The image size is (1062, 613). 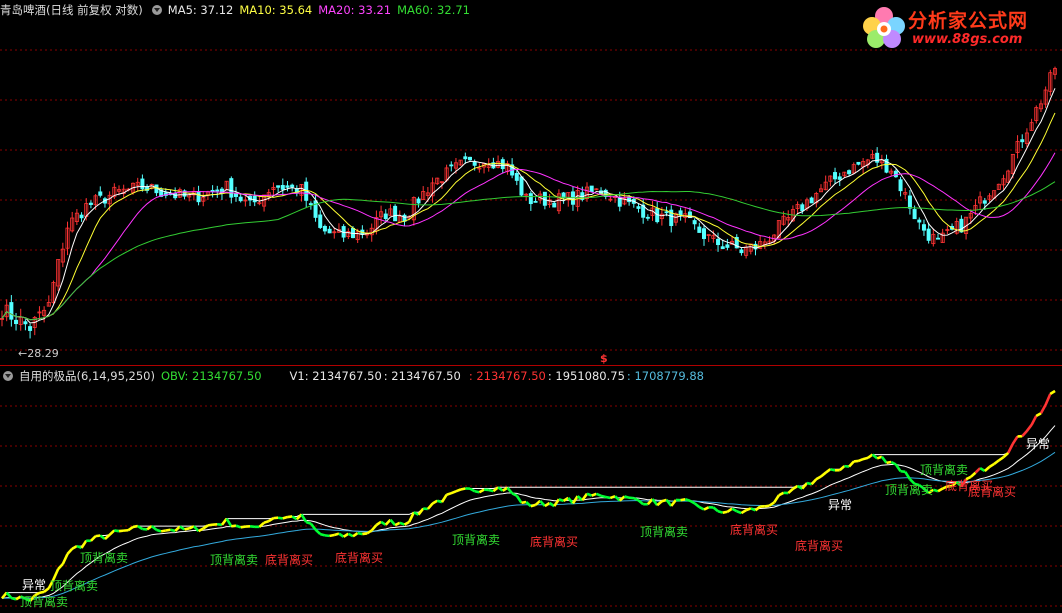 What do you see at coordinates (840, 505) in the screenshot?
I see `anomaly-label: 异常` at bounding box center [840, 505].